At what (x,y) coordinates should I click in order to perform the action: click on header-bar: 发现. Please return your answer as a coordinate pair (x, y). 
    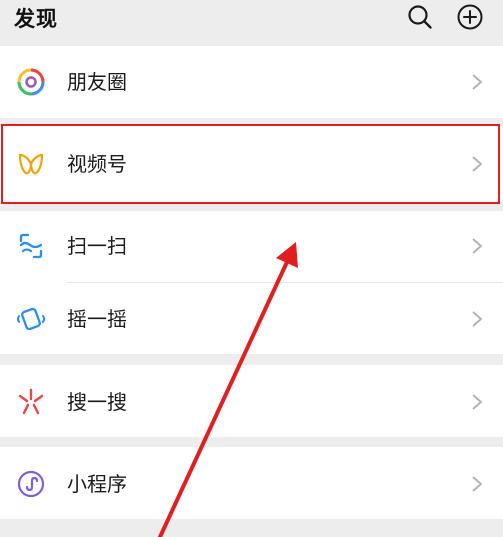
    Looking at the image, I should click on (251, 23).